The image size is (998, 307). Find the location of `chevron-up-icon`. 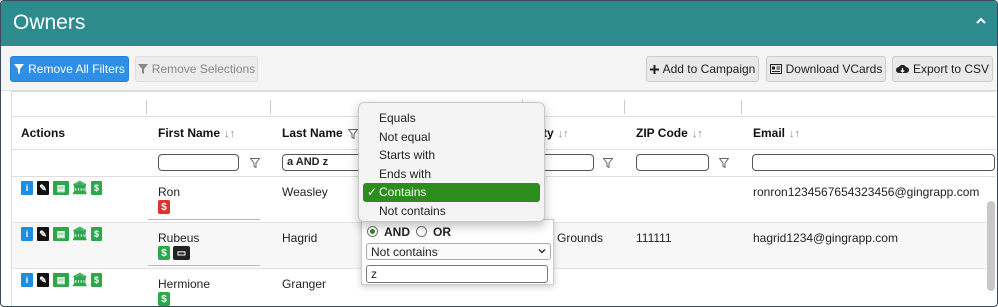

chevron-up-icon is located at coordinates (981, 21).